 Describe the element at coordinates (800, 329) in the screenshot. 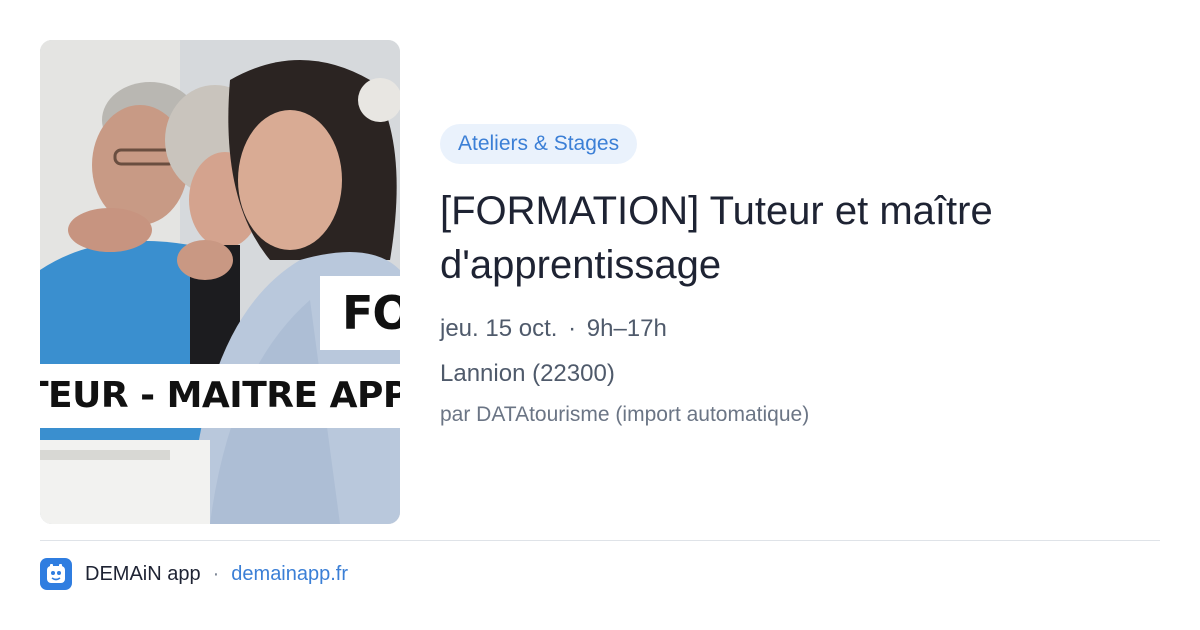

I see `event-datetime: jeu. 15 oct. · 9h–17h` at that location.